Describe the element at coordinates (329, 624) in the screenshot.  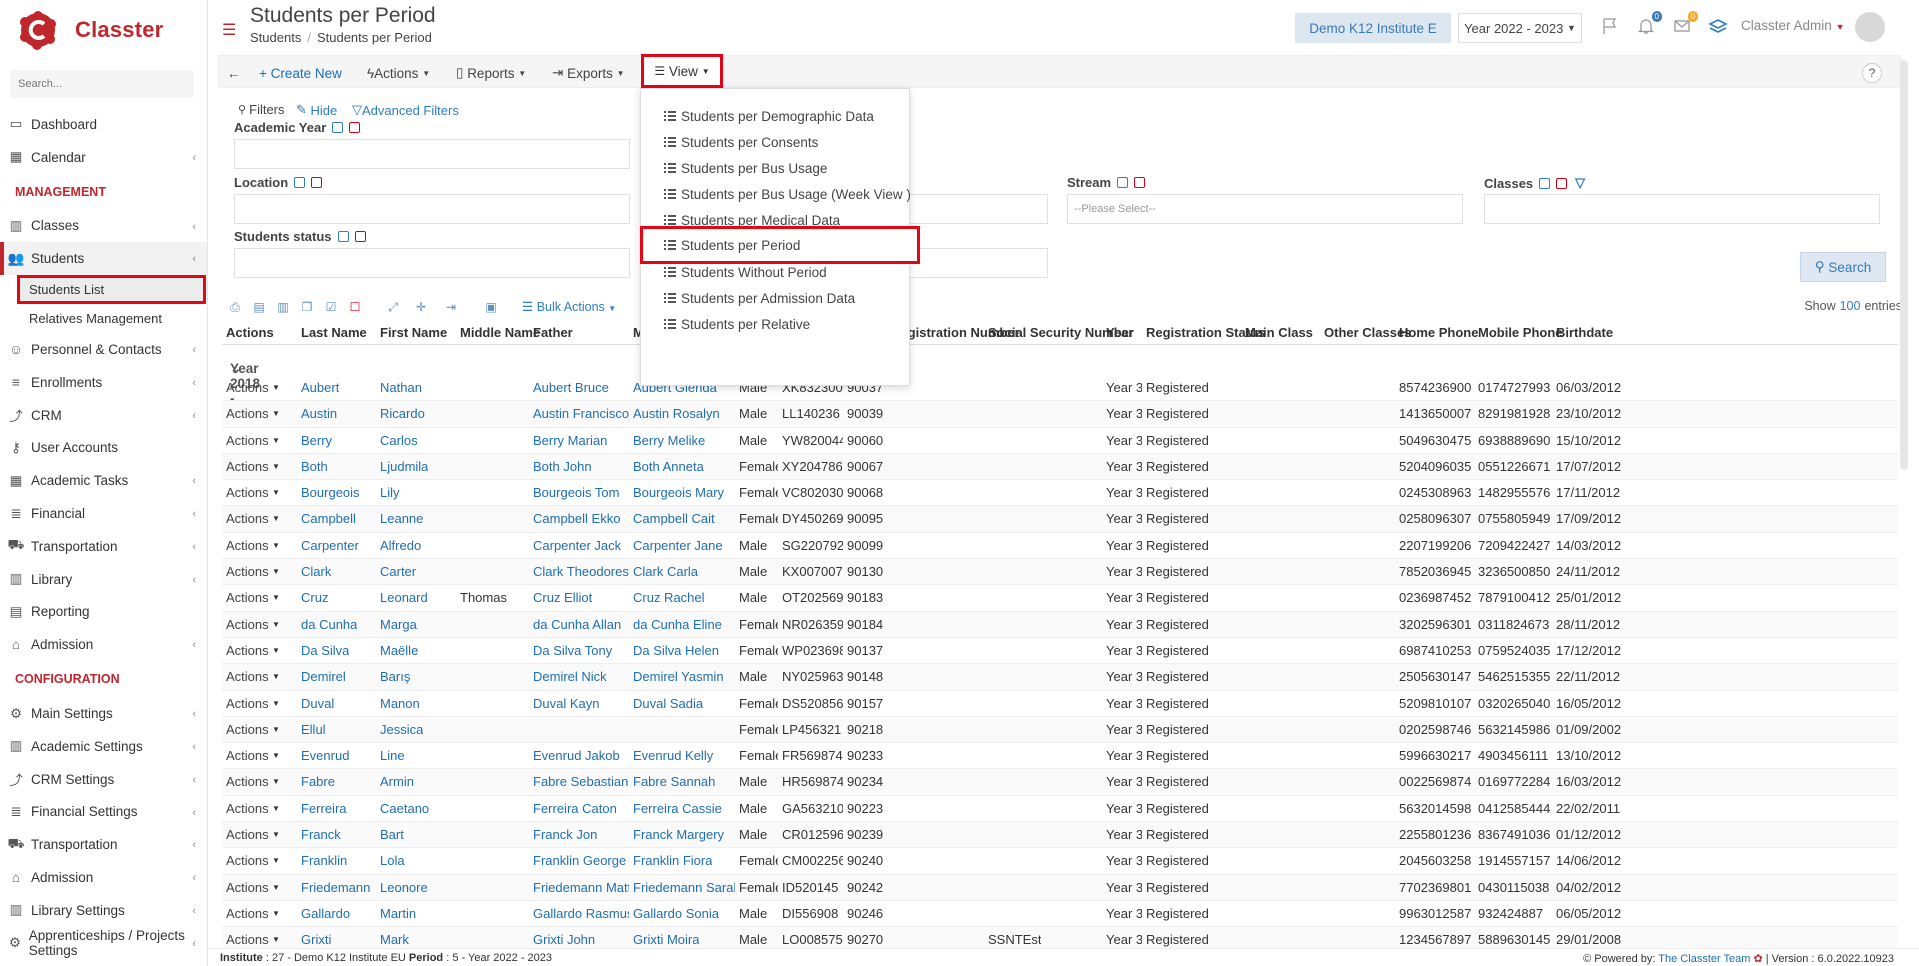
I see `table-cell: da Cunha` at that location.